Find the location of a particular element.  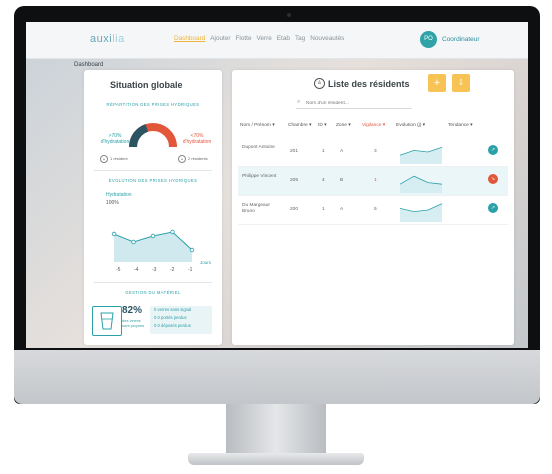

nav-dashboard: Dashboard is located at coordinates (189, 38).